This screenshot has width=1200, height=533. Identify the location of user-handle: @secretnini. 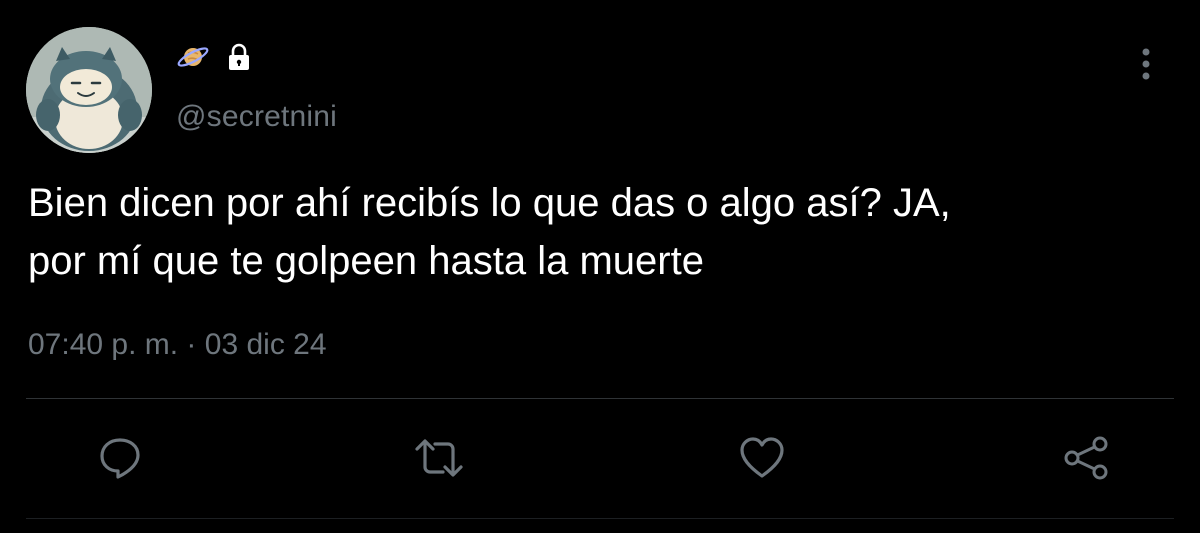
(256, 117).